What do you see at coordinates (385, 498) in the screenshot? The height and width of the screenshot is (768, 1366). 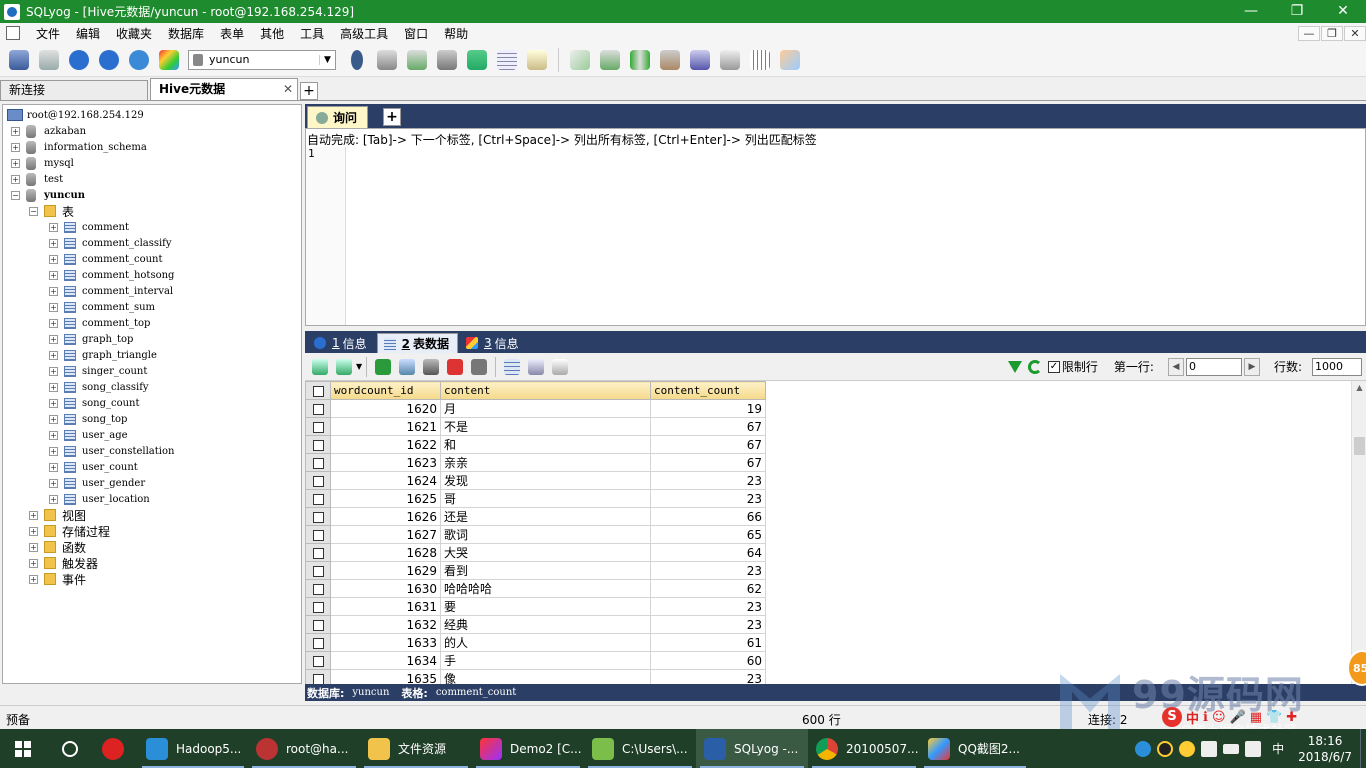 I see `id-cell: 1625` at bounding box center [385, 498].